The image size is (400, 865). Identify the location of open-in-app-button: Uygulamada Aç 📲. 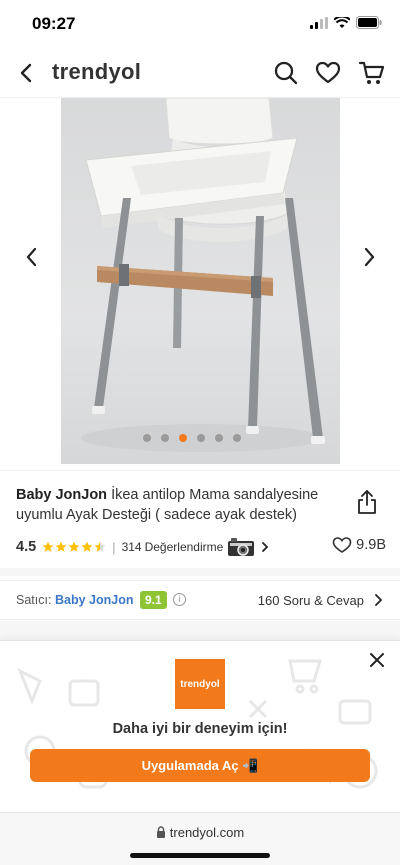
(200, 765).